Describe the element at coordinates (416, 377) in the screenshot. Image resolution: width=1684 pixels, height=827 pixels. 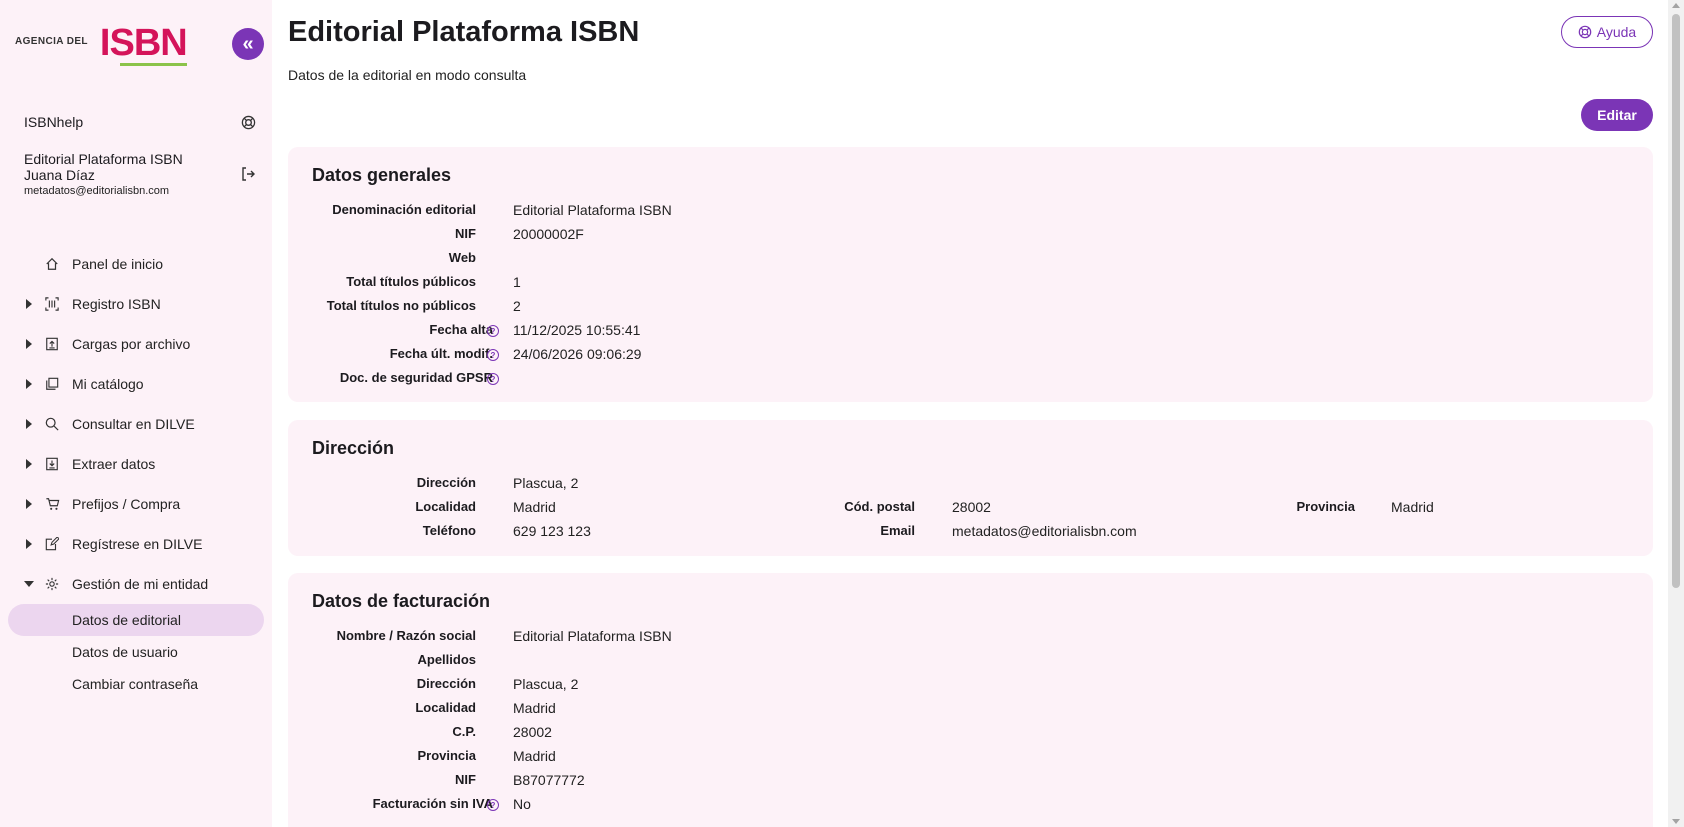
I see `field-label: Doc. de seguridad GPSR` at that location.